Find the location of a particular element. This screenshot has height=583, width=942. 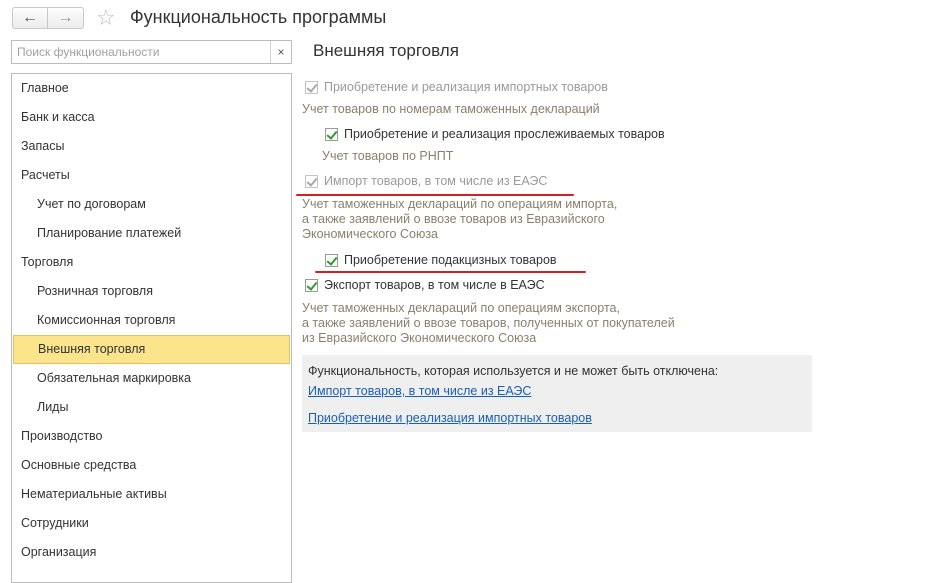

search-input is located at coordinates (141, 52).